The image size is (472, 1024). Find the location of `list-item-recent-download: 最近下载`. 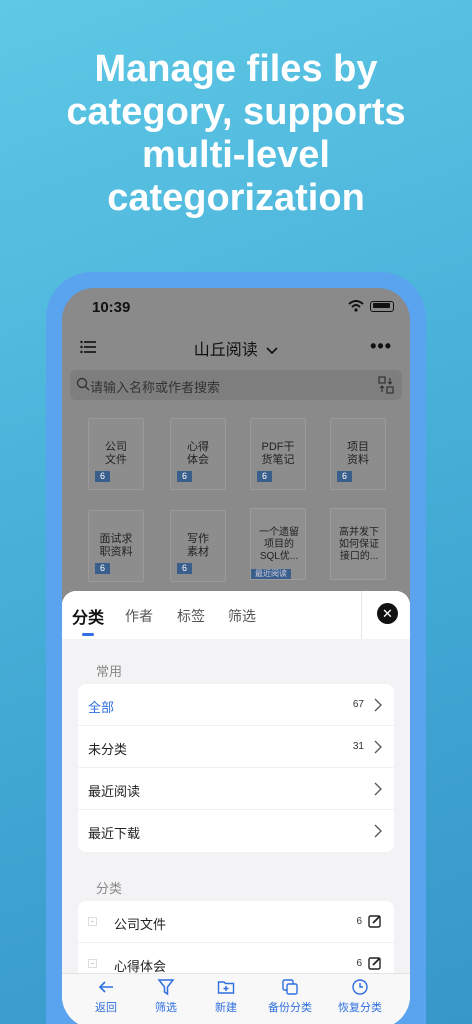

list-item-recent-download: 最近下载 is located at coordinates (236, 831).